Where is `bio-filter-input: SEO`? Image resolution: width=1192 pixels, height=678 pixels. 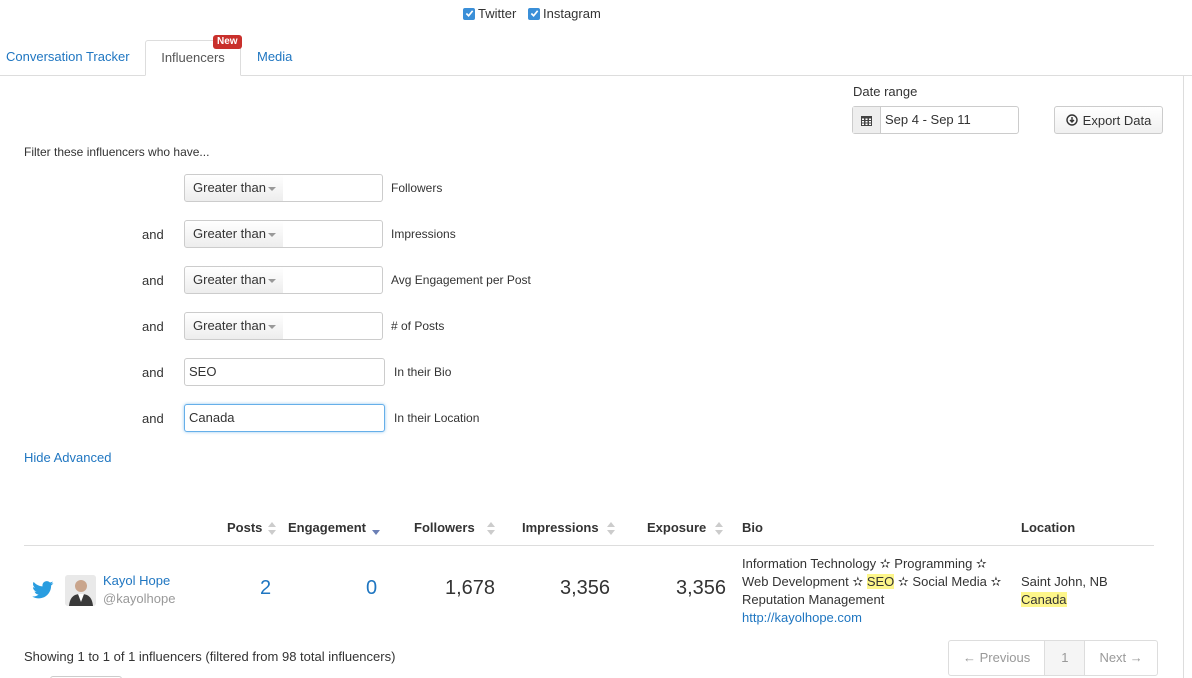
bio-filter-input: SEO is located at coordinates (284, 372).